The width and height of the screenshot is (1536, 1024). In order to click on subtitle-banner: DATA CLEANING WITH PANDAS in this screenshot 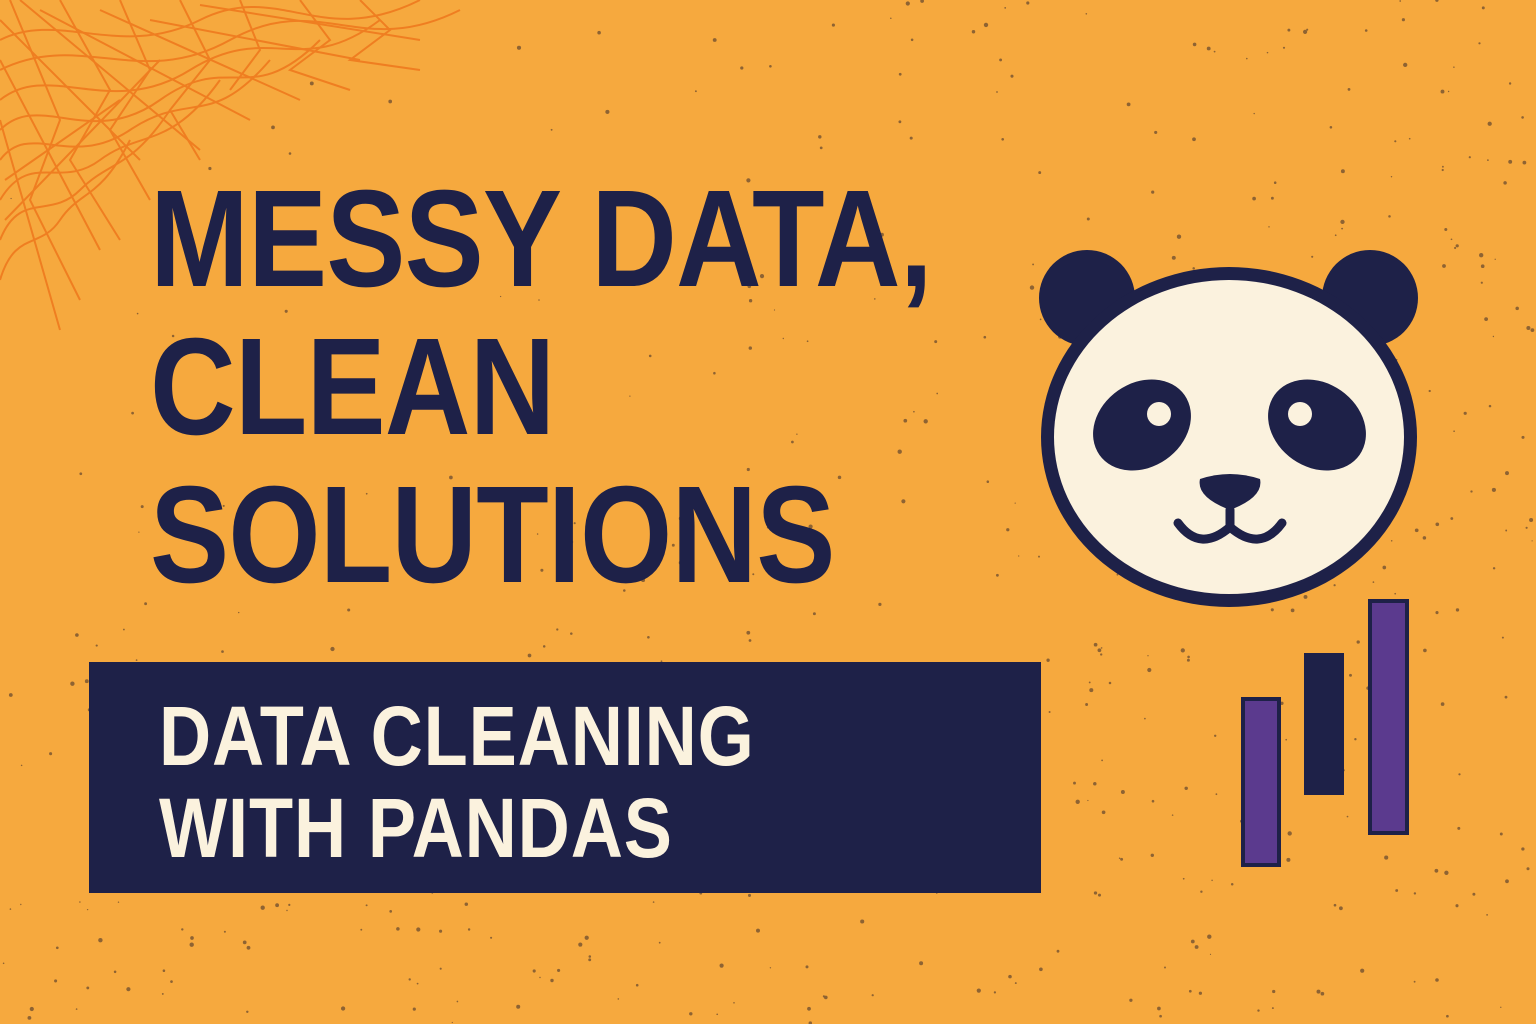, I will do `click(565, 777)`.